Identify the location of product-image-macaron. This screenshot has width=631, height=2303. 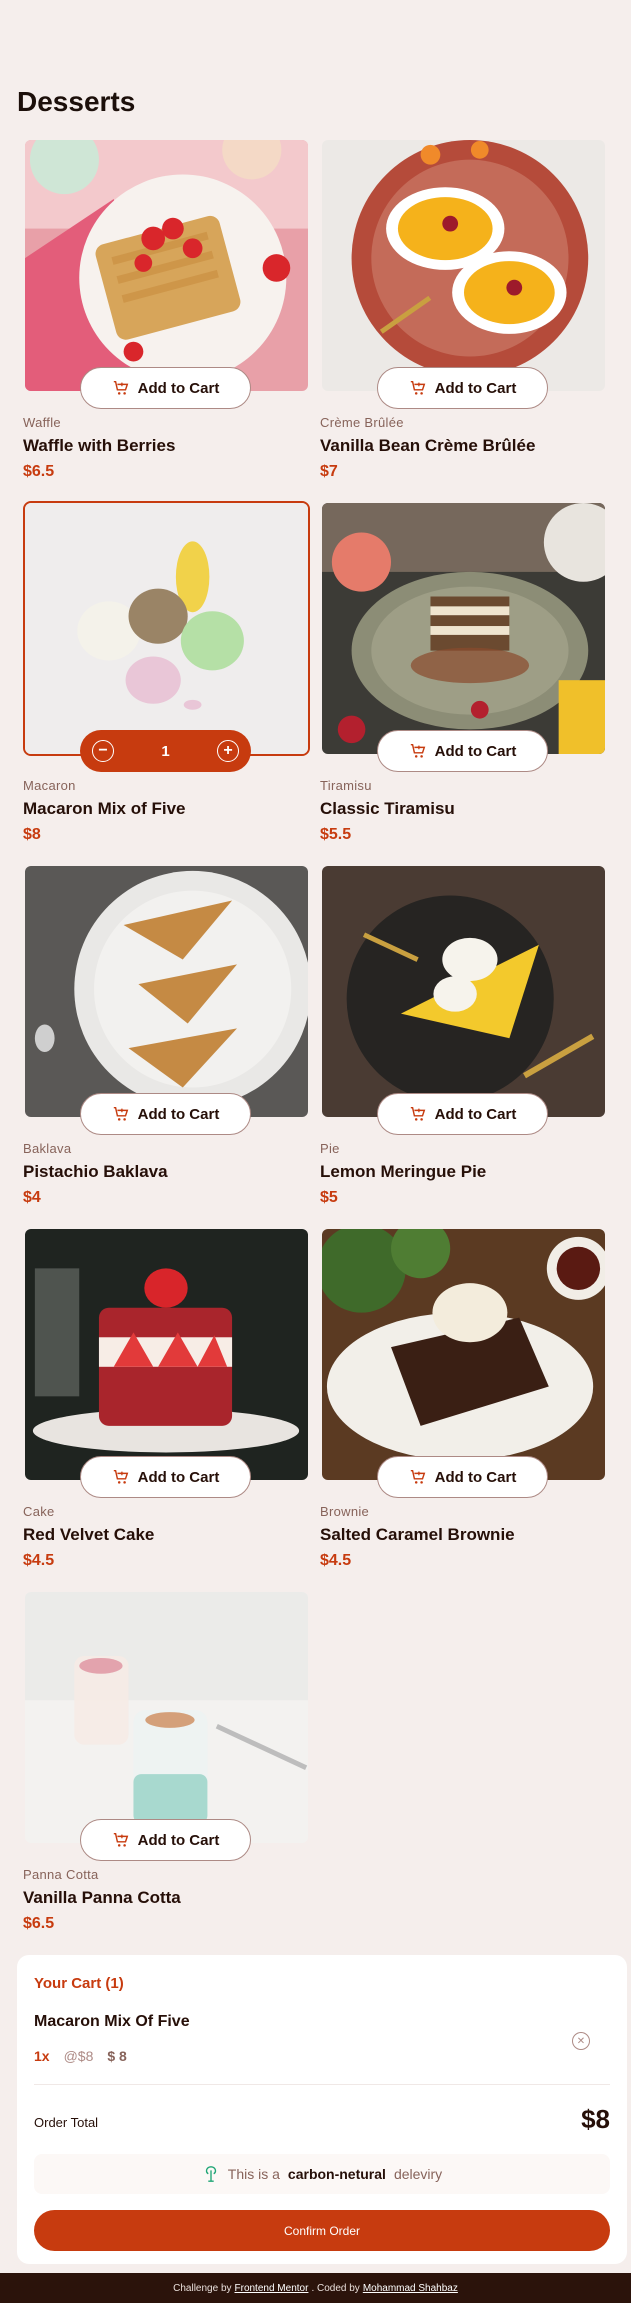
(166, 628).